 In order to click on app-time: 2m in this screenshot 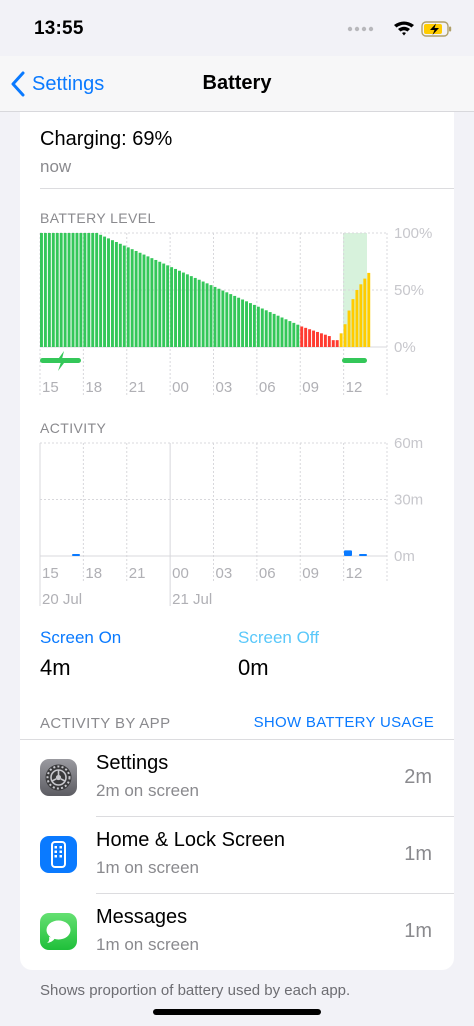, I will do `click(418, 777)`.